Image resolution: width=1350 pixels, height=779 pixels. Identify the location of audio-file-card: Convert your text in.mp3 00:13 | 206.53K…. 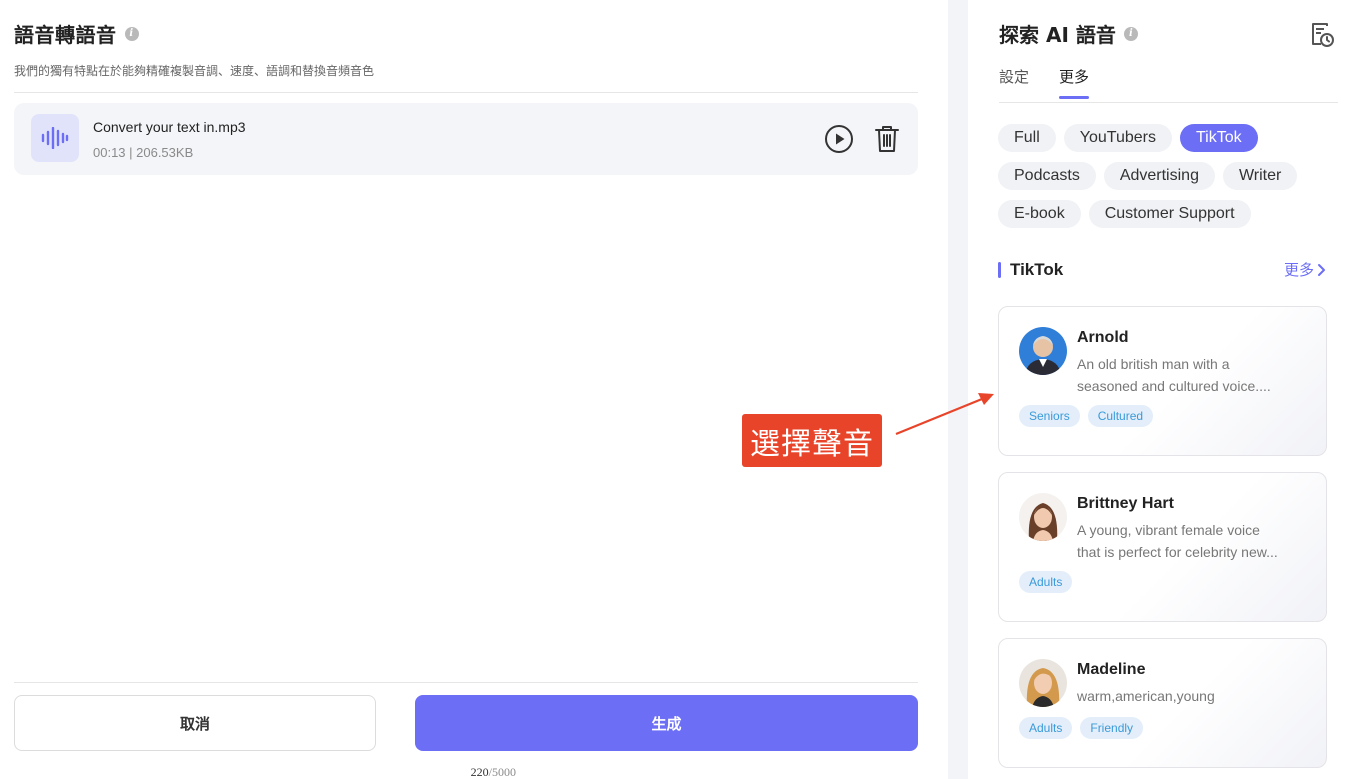
(466, 139).